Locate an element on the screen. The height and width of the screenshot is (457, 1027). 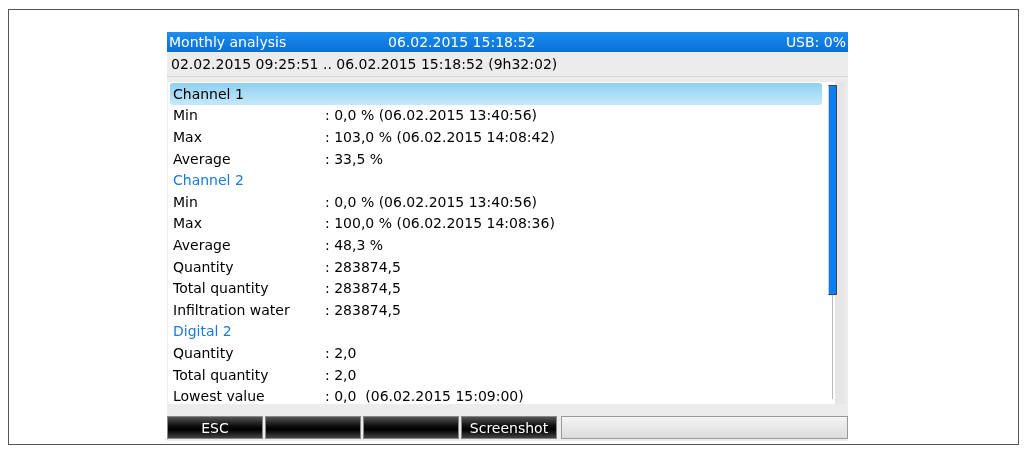
field-value: : 100,0 % (06.02.2015 14:08:36) is located at coordinates (440, 223).